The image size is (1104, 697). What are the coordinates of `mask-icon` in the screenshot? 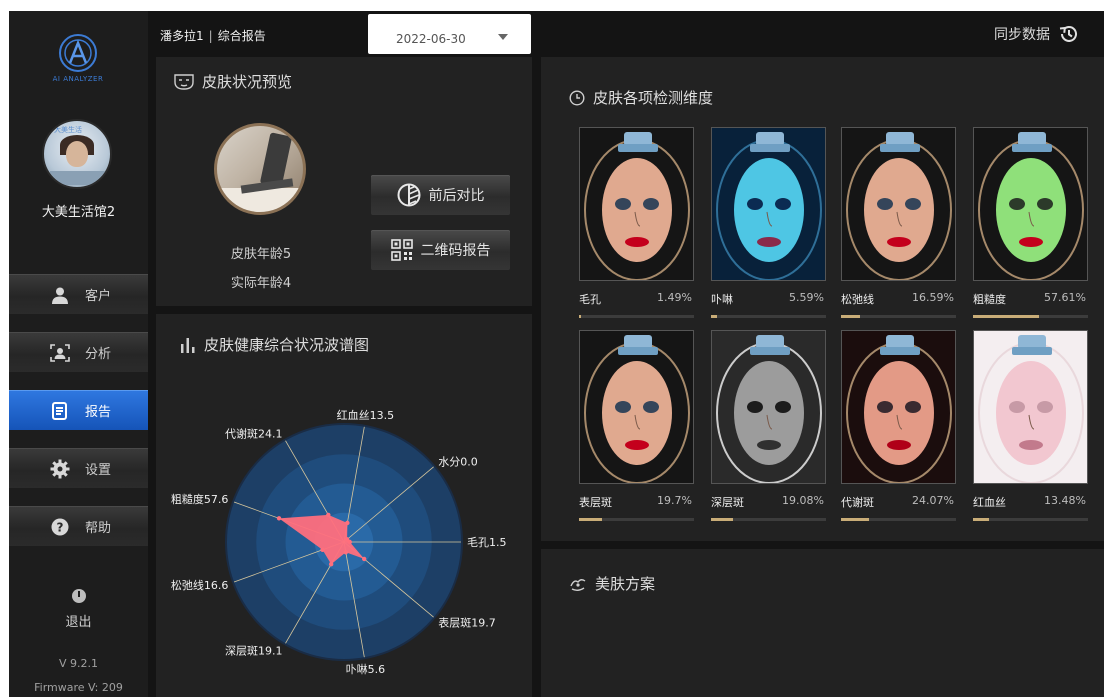 It's located at (184, 81).